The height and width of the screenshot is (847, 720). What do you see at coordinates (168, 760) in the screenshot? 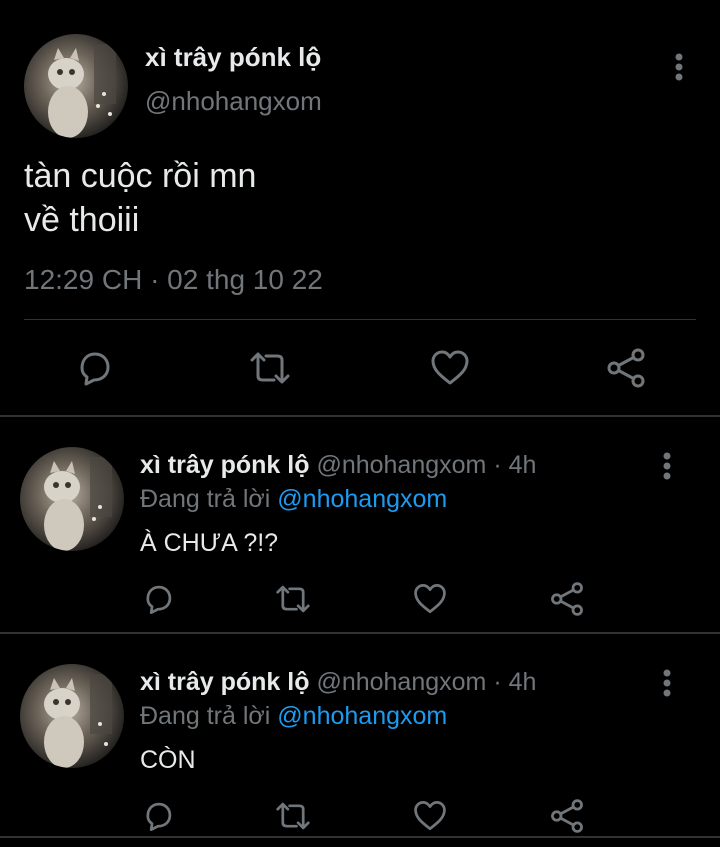
I see `tweet-text: CÒN` at bounding box center [168, 760].